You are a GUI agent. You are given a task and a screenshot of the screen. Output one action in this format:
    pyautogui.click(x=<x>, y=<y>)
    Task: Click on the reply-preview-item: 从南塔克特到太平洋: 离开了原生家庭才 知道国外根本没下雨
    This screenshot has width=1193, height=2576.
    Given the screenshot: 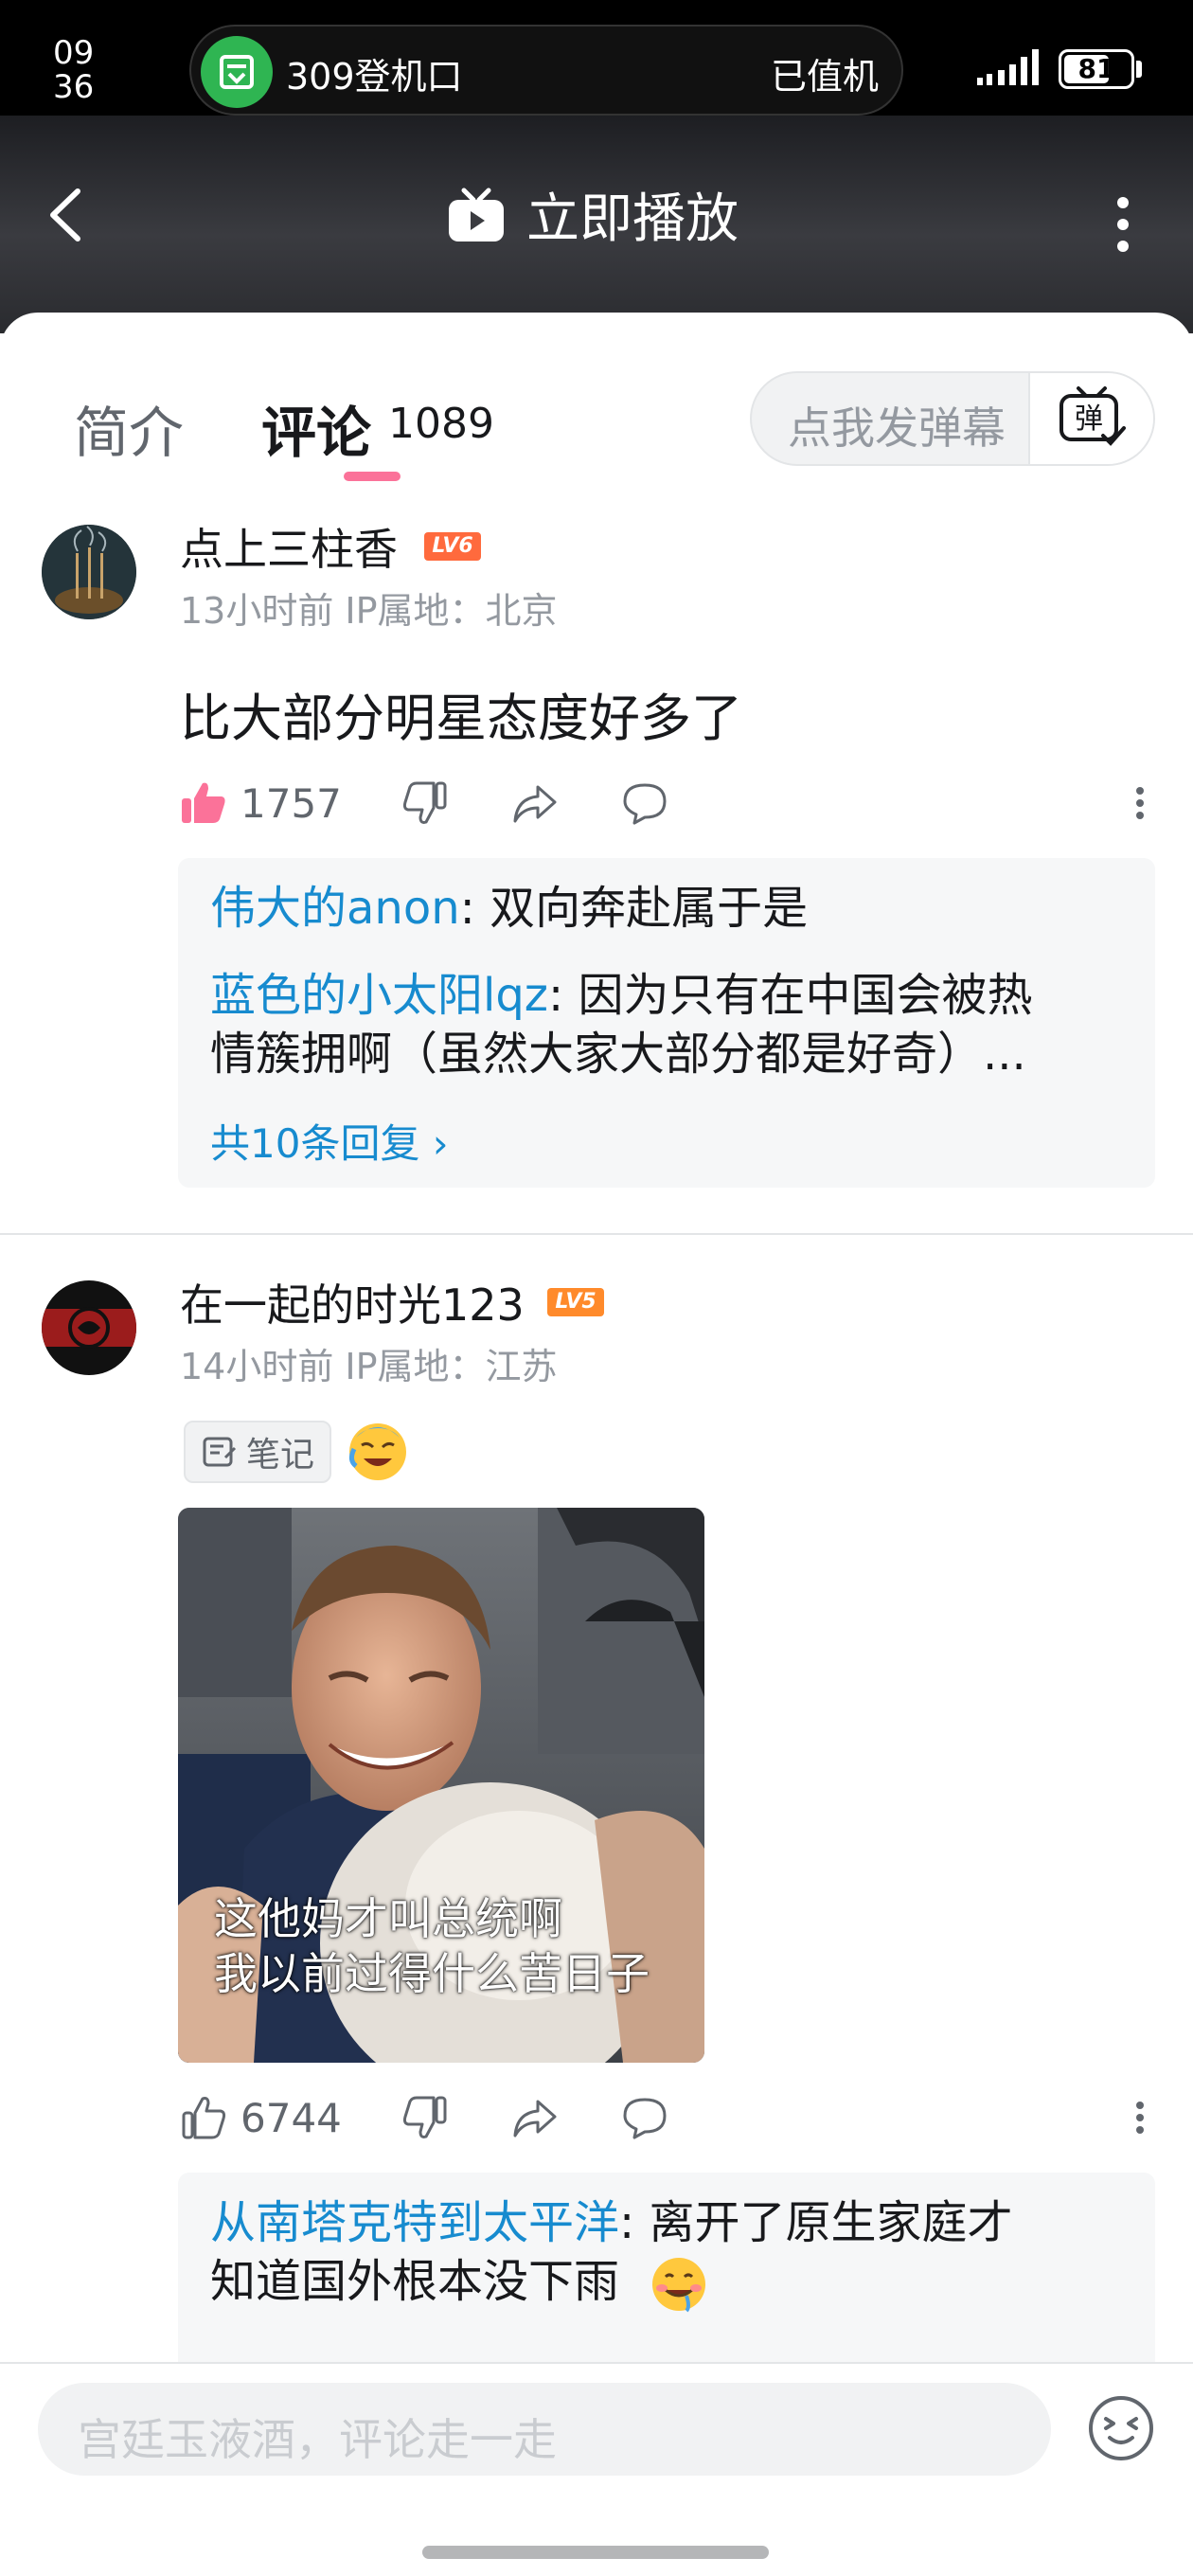 What is the action you would take?
    pyautogui.click(x=668, y=2254)
    